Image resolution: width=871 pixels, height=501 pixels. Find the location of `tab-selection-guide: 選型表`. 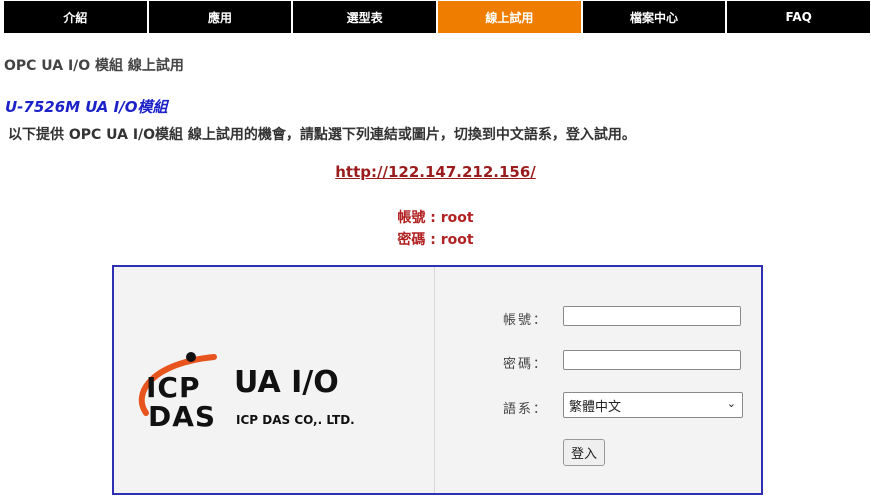

tab-selection-guide: 選型表 is located at coordinates (365, 17).